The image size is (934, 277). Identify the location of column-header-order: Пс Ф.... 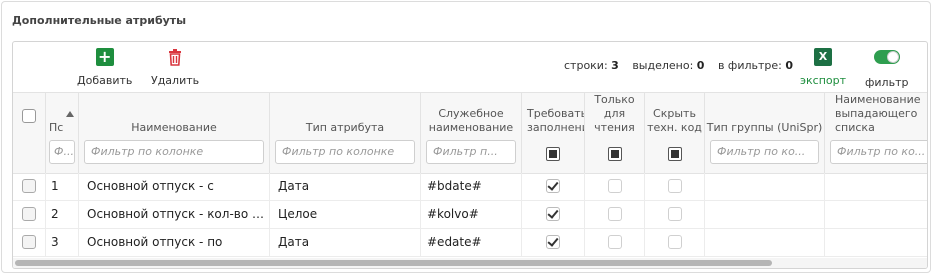
(62, 133).